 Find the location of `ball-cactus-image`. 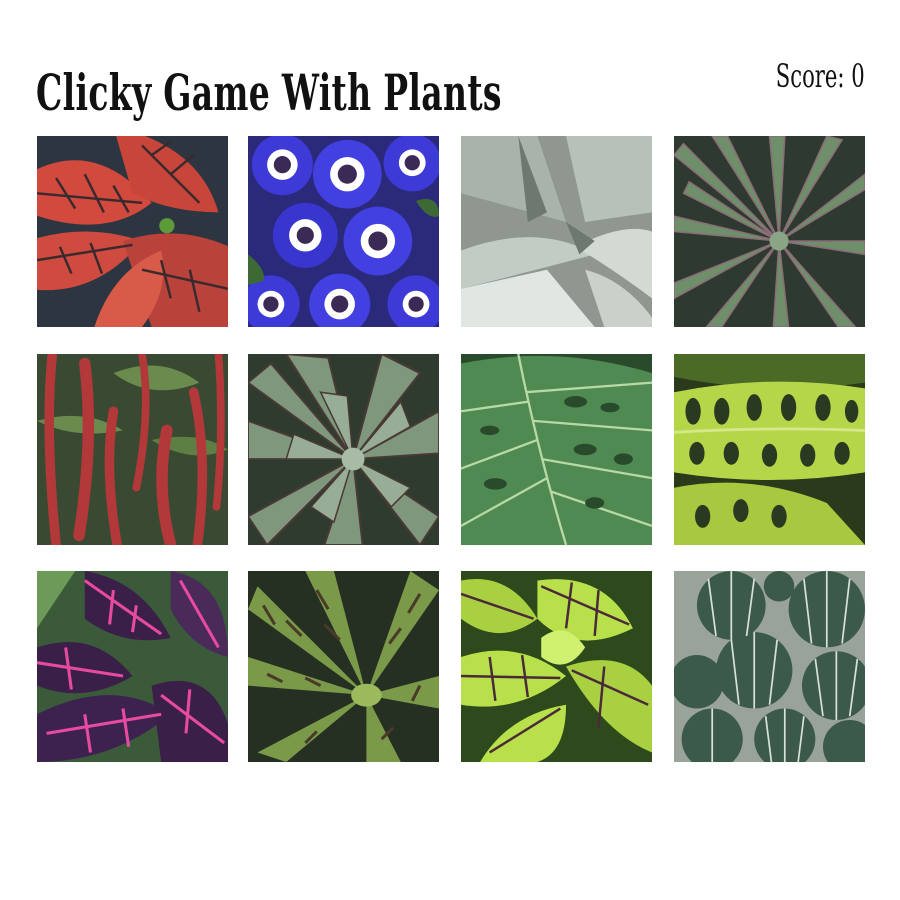

ball-cactus-image is located at coordinates (769, 666).